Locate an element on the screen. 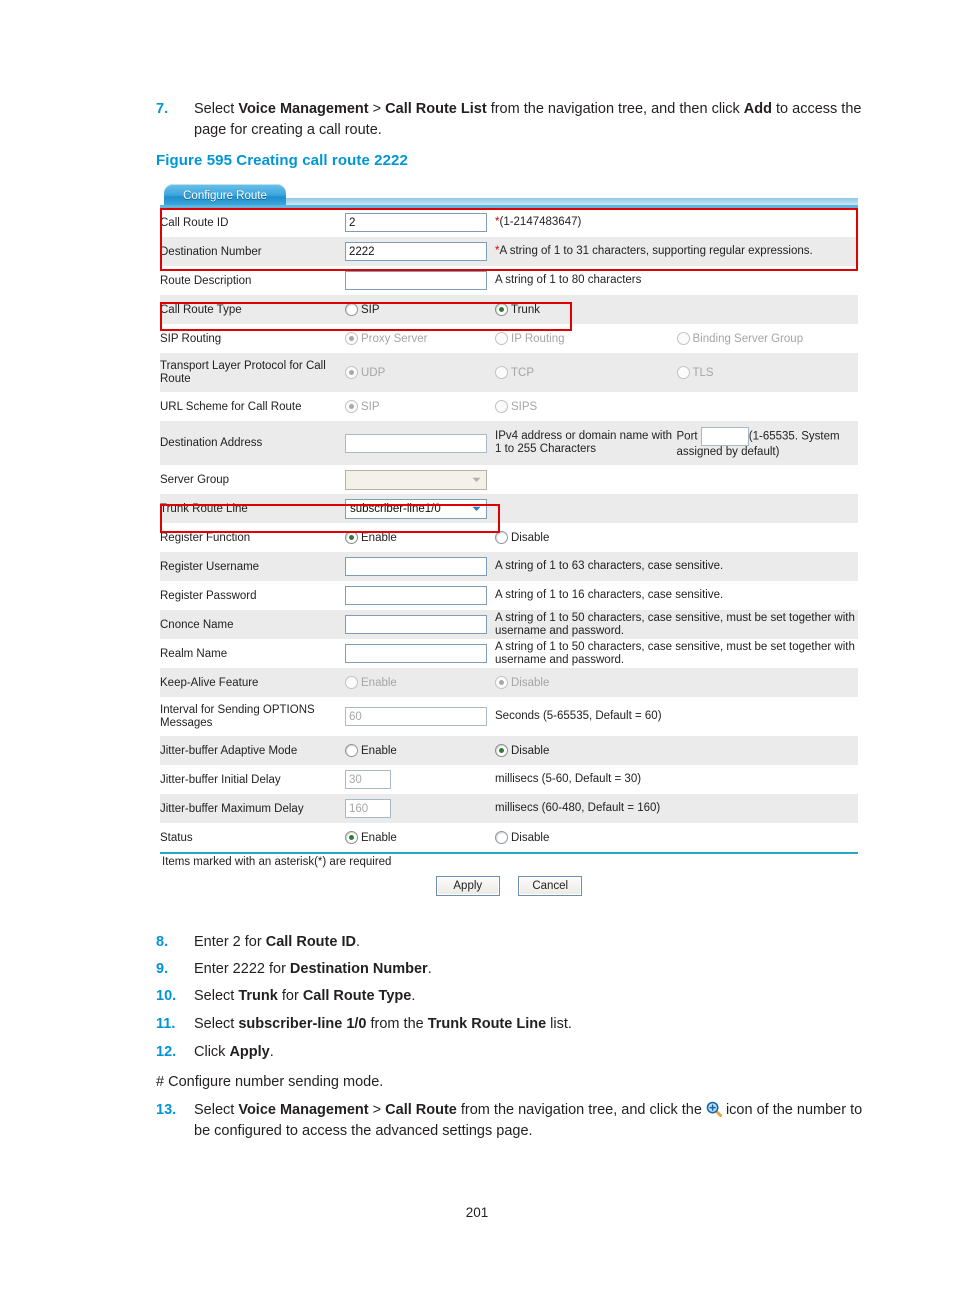  radio-keep-alive-feature-enable: Enable is located at coordinates (371, 682).